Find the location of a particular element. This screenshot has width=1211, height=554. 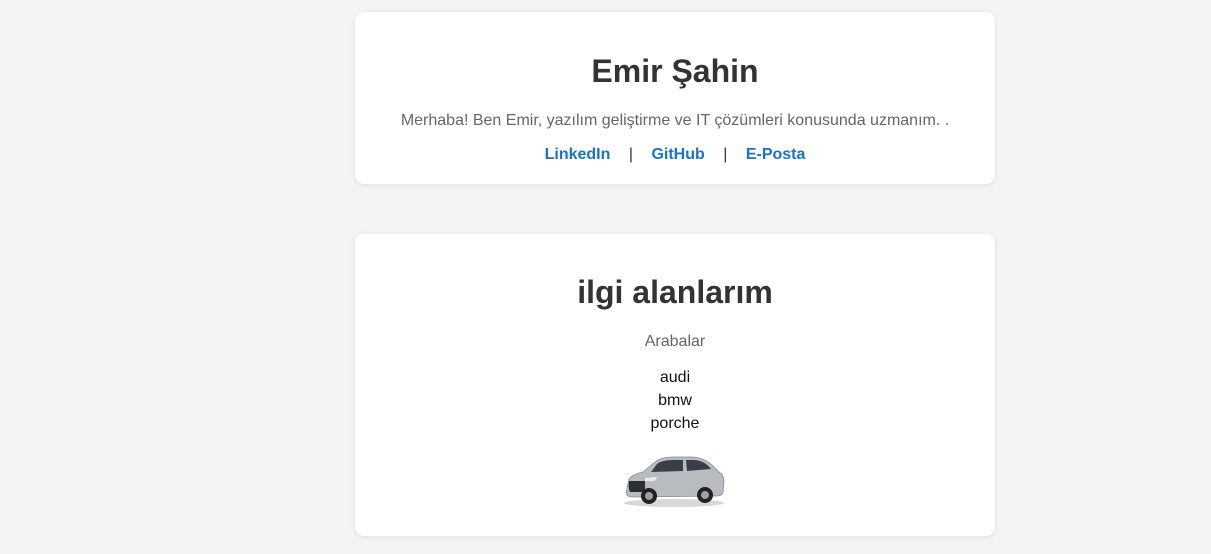

linkedin-link: LinkedIn is located at coordinates (578, 154).